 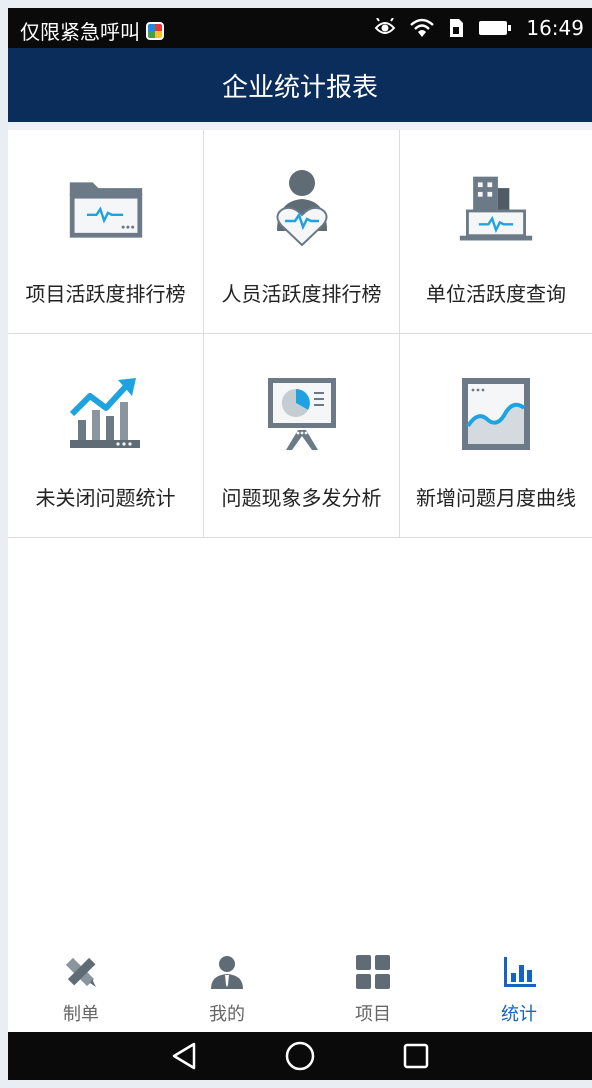 I want to click on nav-item-mine: 我的, so click(x=227, y=986).